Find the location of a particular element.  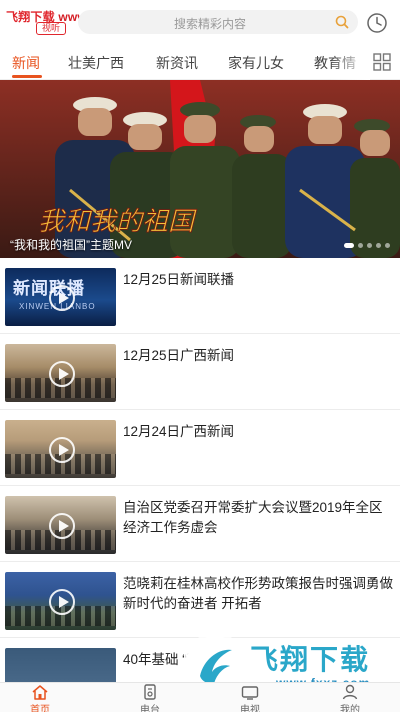

tabs-fade is located at coordinates (350, 62).